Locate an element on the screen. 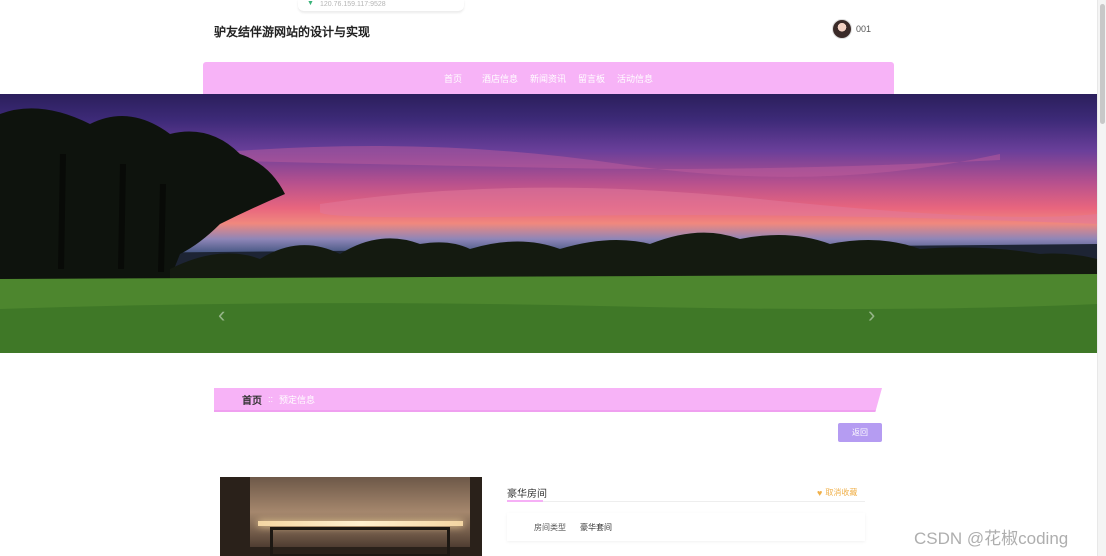 This screenshot has height=556, width=1106. page-scrollbar is located at coordinates (1101, 278).